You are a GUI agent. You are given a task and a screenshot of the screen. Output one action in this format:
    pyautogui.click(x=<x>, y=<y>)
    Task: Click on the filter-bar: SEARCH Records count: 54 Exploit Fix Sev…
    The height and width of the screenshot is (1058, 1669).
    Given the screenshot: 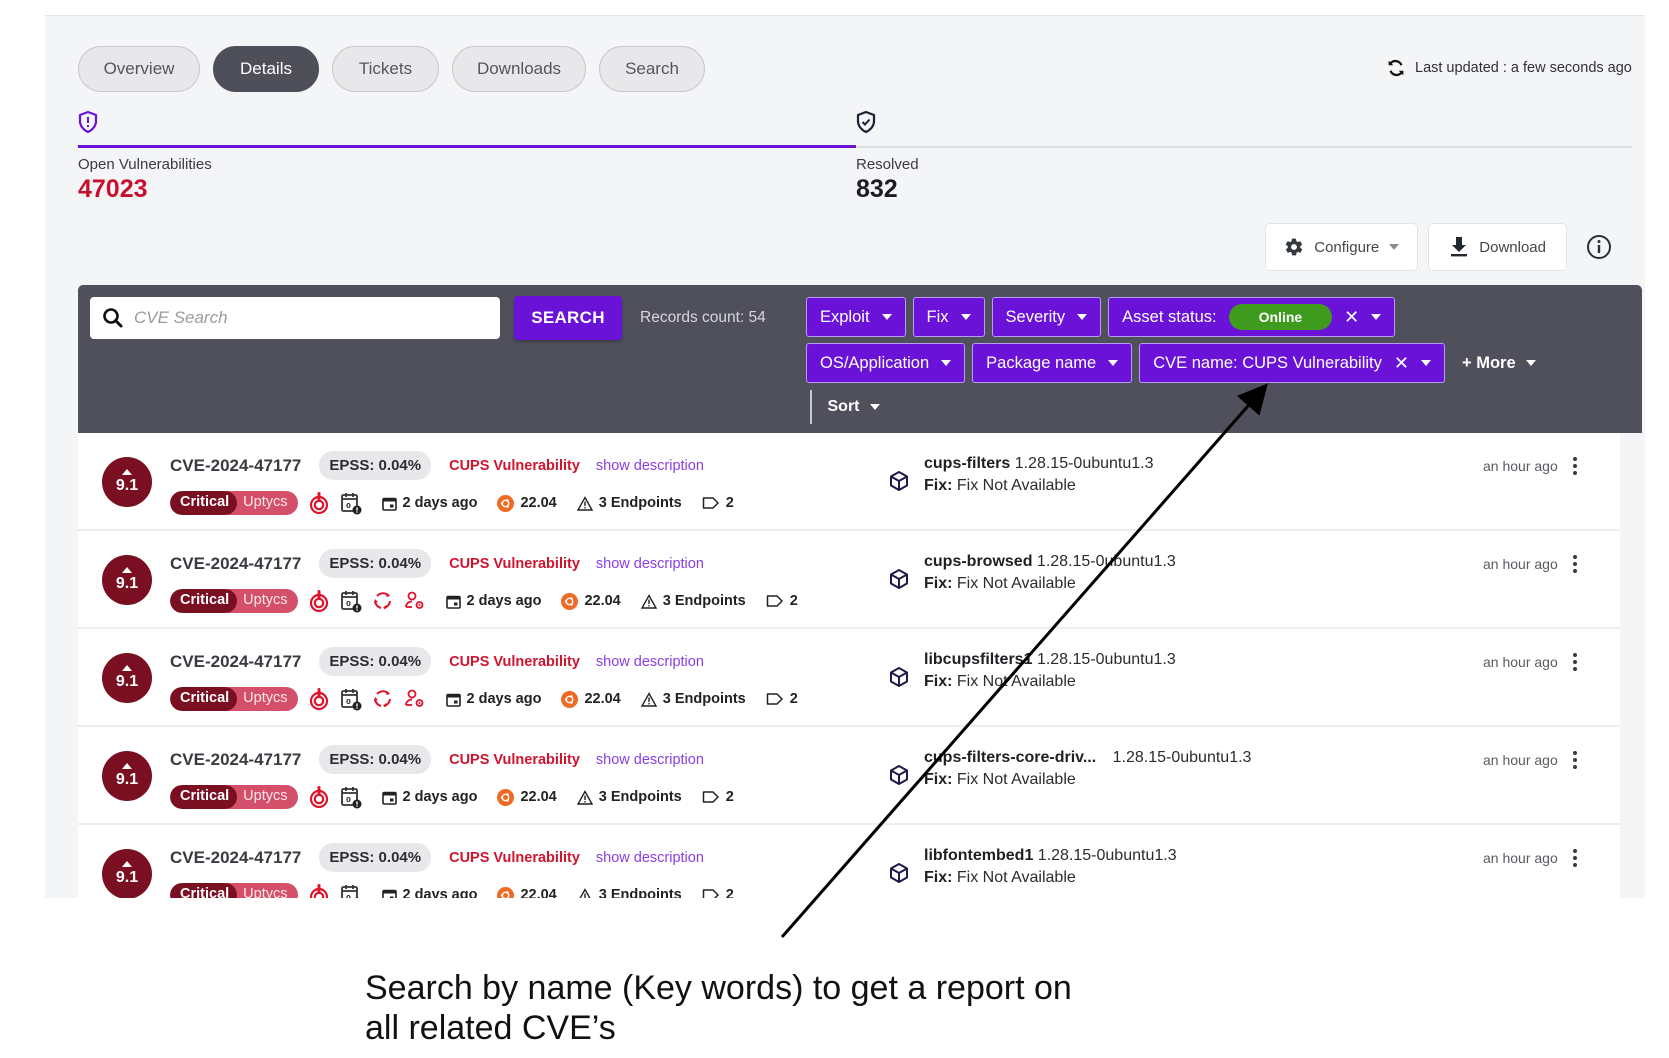 What is the action you would take?
    pyautogui.click(x=860, y=359)
    